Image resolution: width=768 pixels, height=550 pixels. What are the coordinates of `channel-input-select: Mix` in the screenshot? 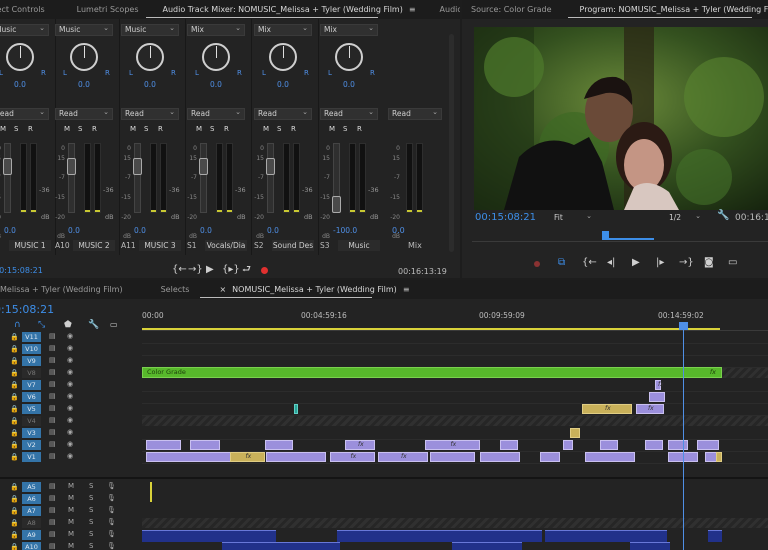 It's located at (216, 29).